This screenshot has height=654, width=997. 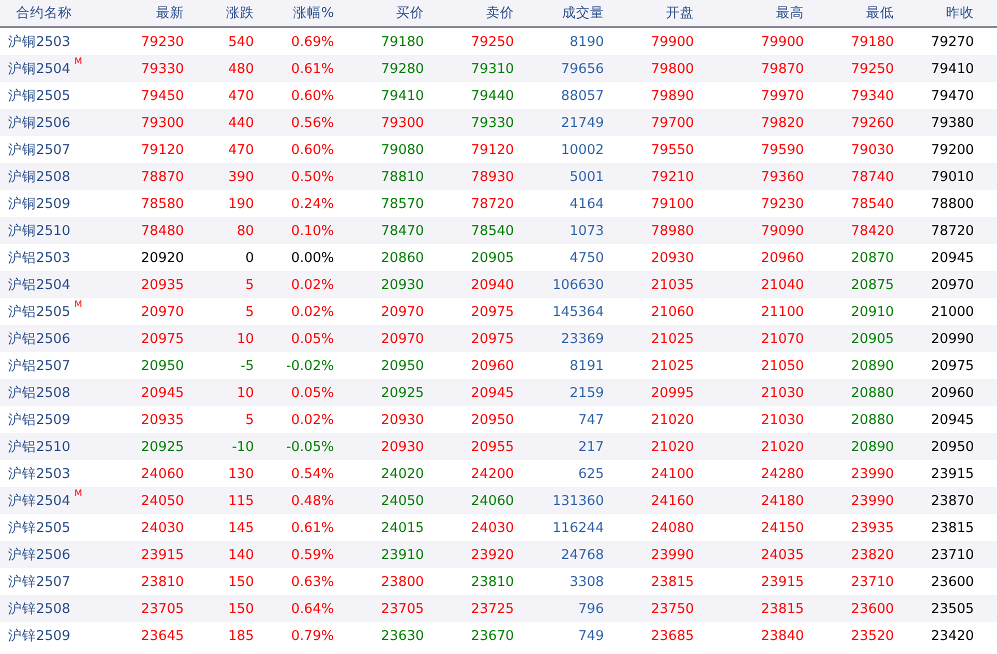 What do you see at coordinates (241, 636) in the screenshot?
I see `table-cell: 185` at bounding box center [241, 636].